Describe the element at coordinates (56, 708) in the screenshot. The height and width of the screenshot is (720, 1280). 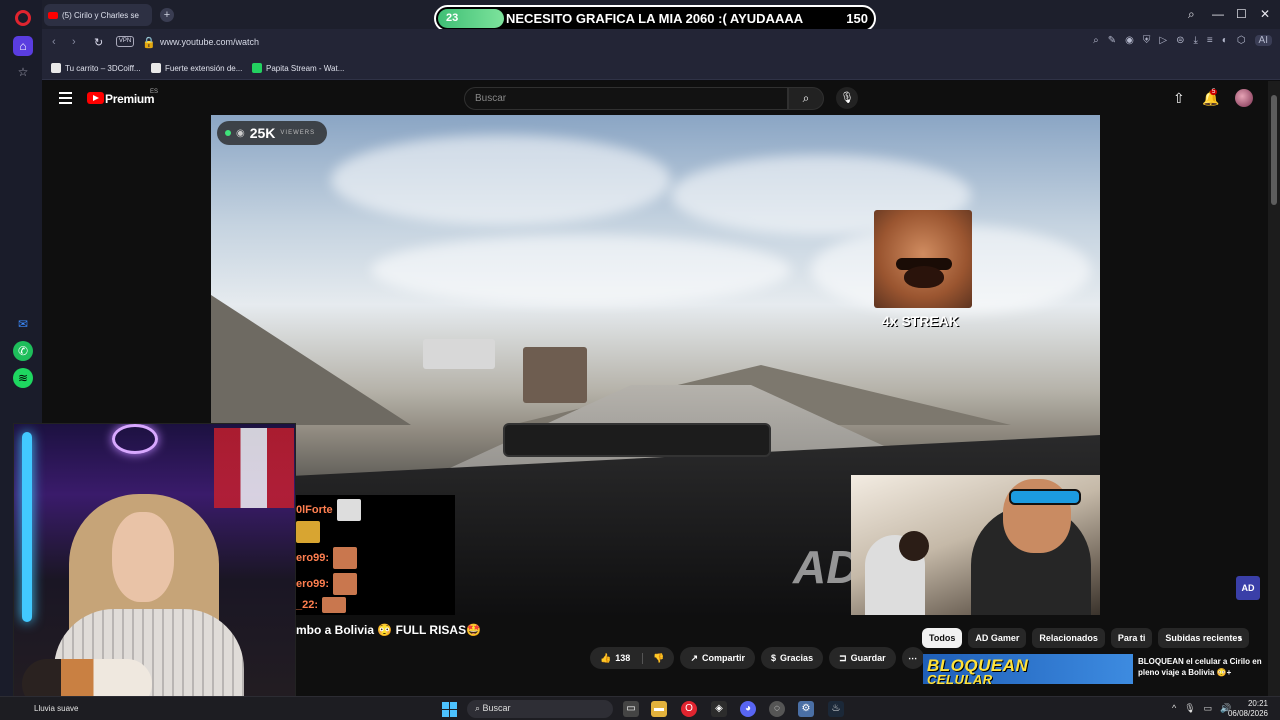
I see `weather-label: Lluvia suave` at that location.